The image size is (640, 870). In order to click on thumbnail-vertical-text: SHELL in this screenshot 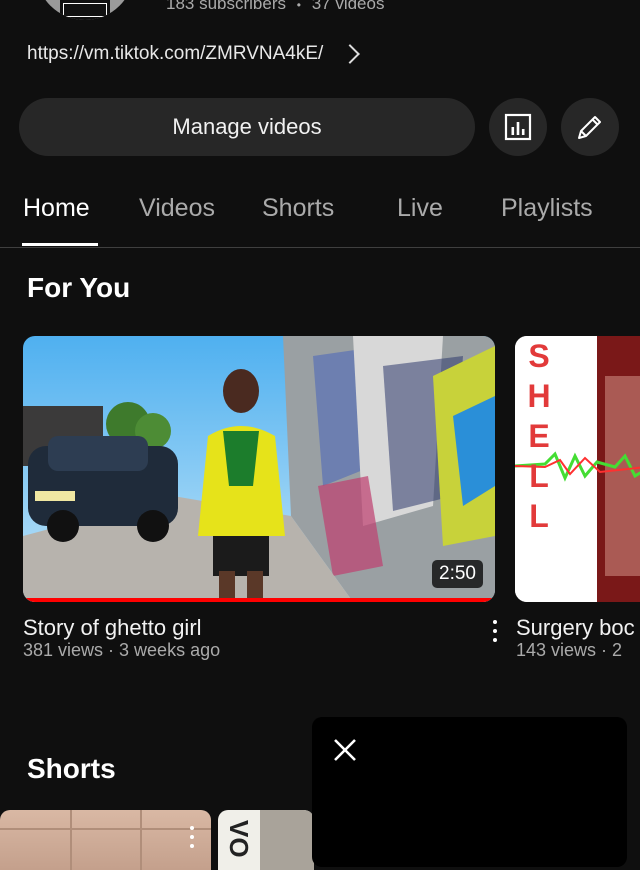, I will do `click(539, 438)`.